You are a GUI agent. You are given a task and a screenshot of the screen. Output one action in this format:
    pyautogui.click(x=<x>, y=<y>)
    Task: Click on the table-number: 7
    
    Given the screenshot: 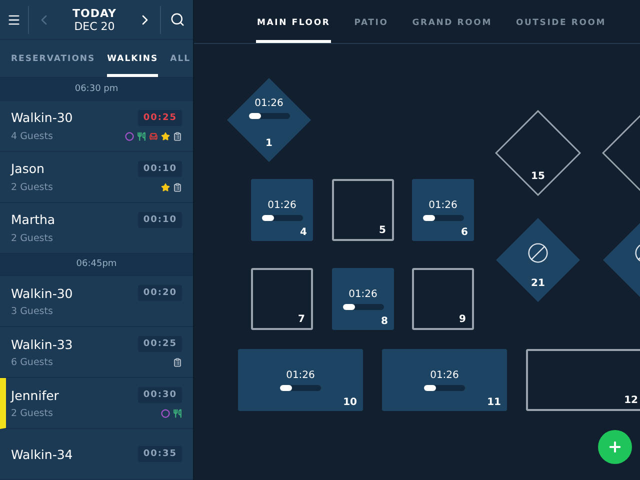 What is the action you would take?
    pyautogui.click(x=301, y=319)
    